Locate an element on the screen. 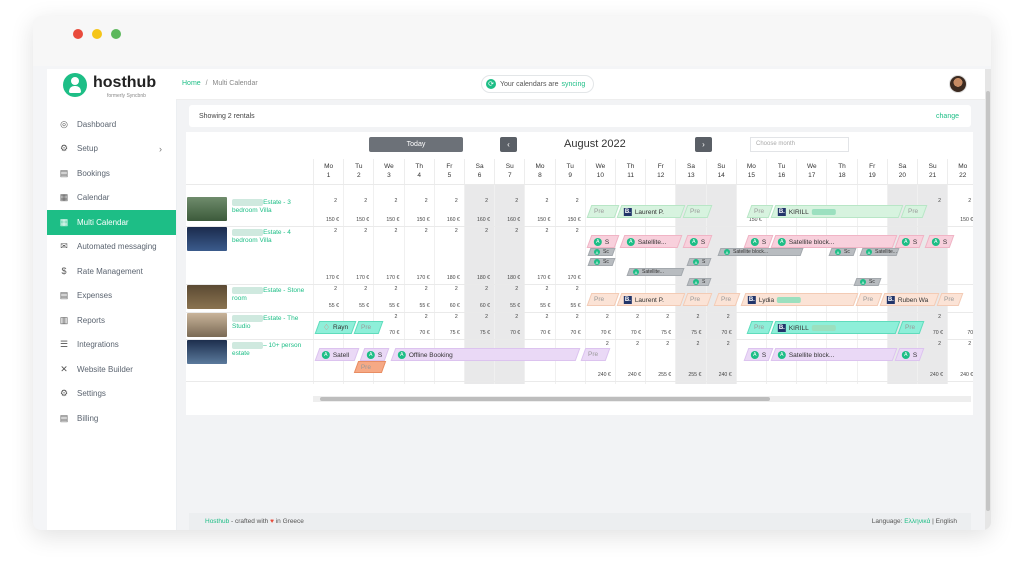 This screenshot has width=1024, height=580. day-header: Mo 22 is located at coordinates (960, 171).